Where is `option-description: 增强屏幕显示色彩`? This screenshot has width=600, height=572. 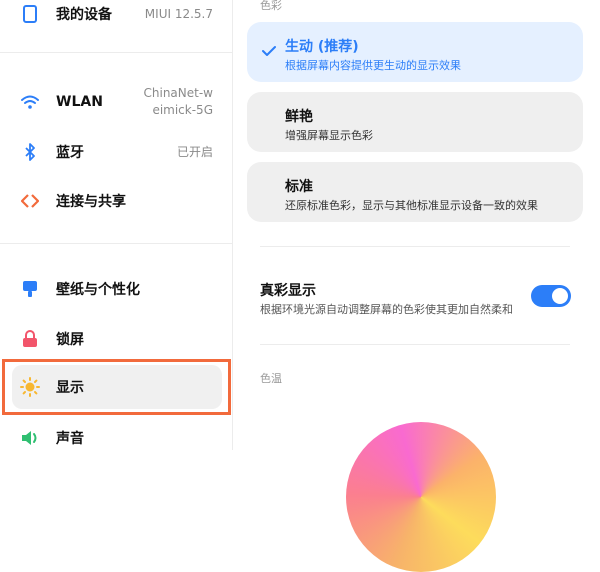 option-description: 增强屏幕显示色彩 is located at coordinates (329, 135).